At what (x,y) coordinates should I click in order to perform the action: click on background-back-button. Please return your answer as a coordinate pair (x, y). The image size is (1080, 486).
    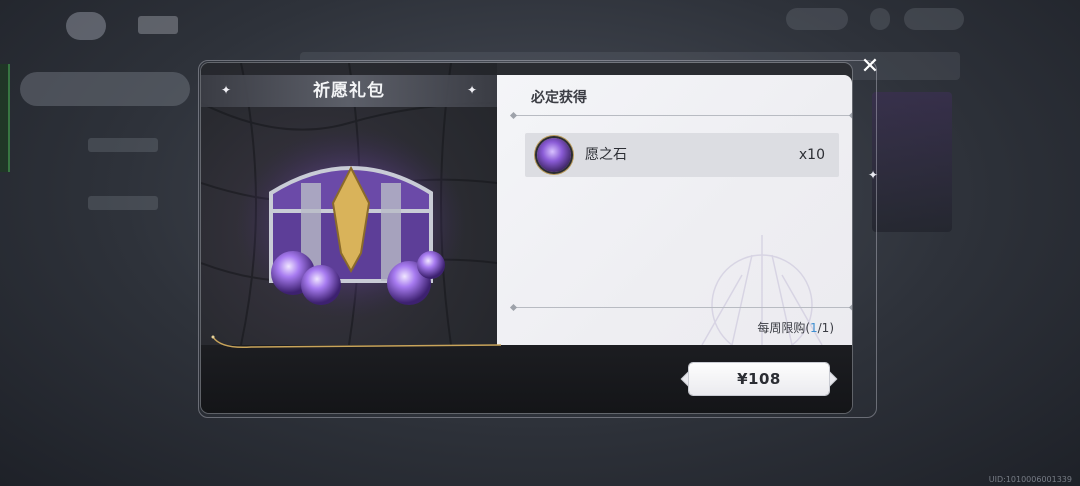
    Looking at the image, I should click on (86, 26).